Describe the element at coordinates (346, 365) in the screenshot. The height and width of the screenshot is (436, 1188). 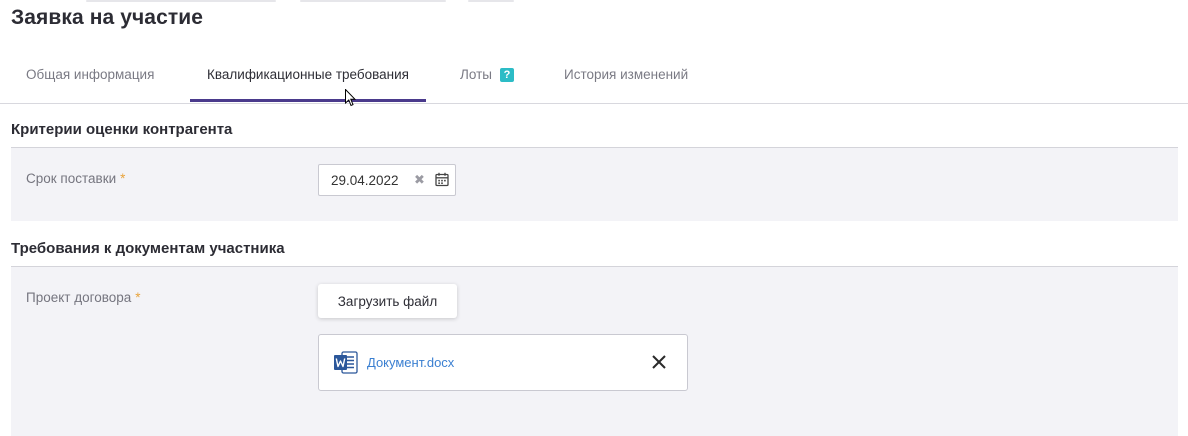
I see `word-file-icon` at that location.